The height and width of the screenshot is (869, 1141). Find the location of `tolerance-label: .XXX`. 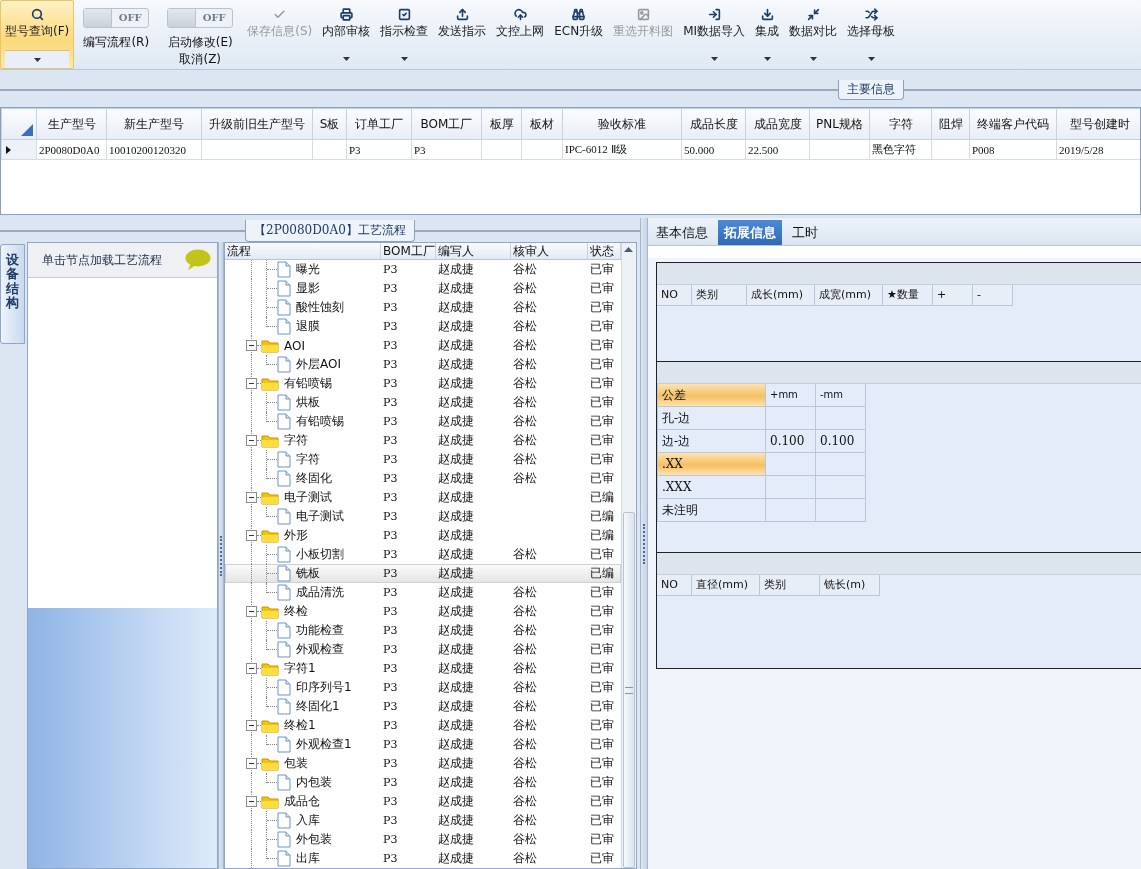

tolerance-label: .XXX is located at coordinates (712, 487).